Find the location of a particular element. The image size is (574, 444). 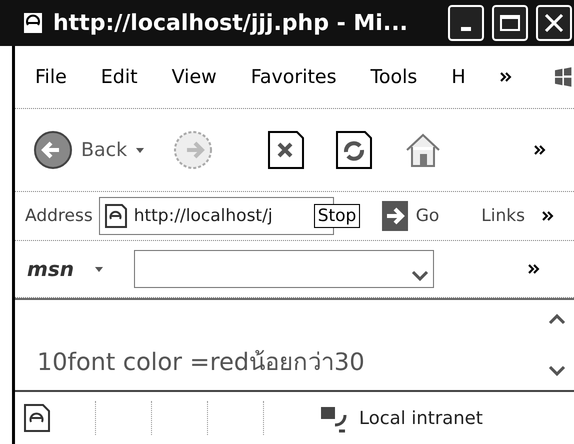

refresh-icon is located at coordinates (354, 150).